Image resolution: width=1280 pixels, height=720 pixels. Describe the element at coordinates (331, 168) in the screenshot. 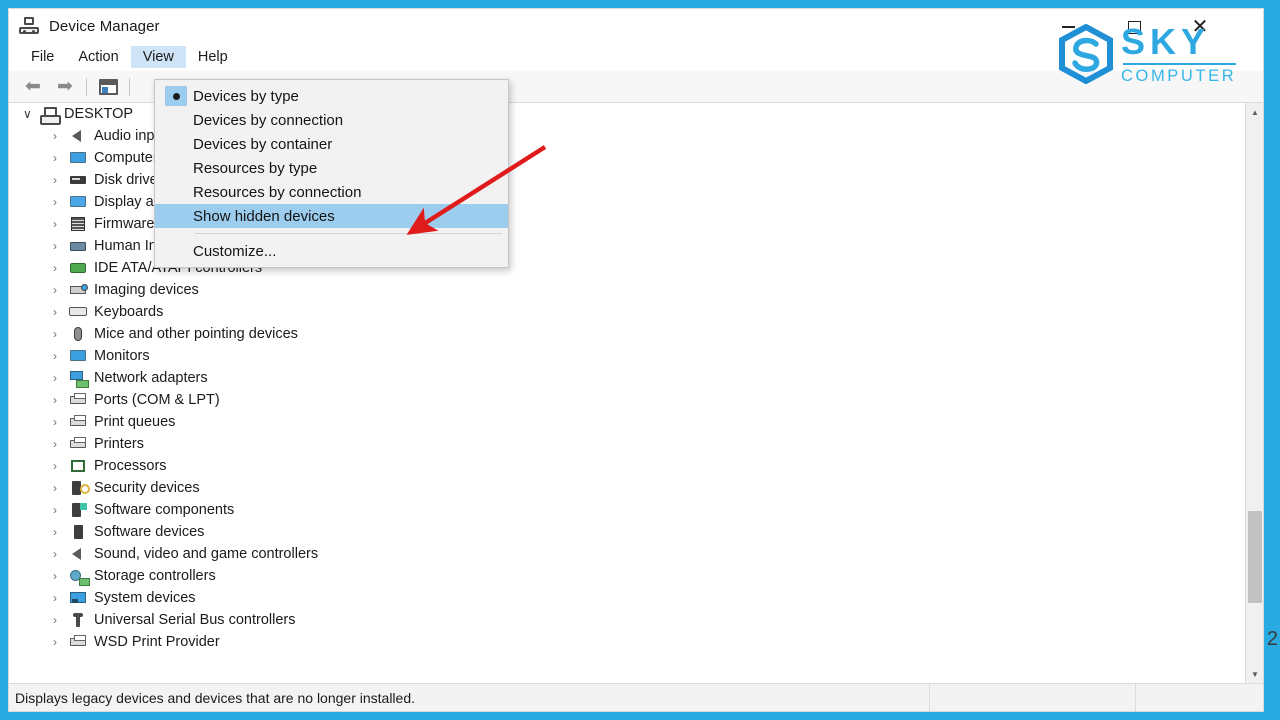

I see `menu-item: Resources by type` at that location.